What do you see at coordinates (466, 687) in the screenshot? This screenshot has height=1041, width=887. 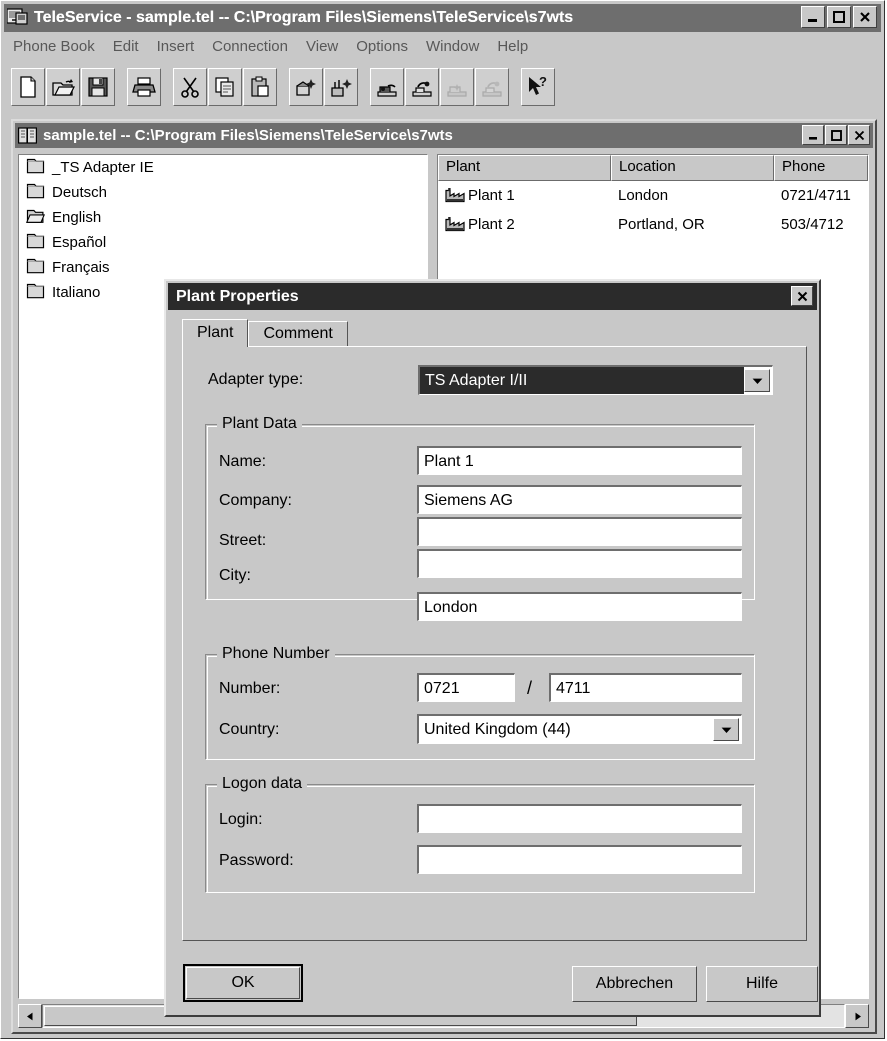 I see `area-code-field: 0721` at bounding box center [466, 687].